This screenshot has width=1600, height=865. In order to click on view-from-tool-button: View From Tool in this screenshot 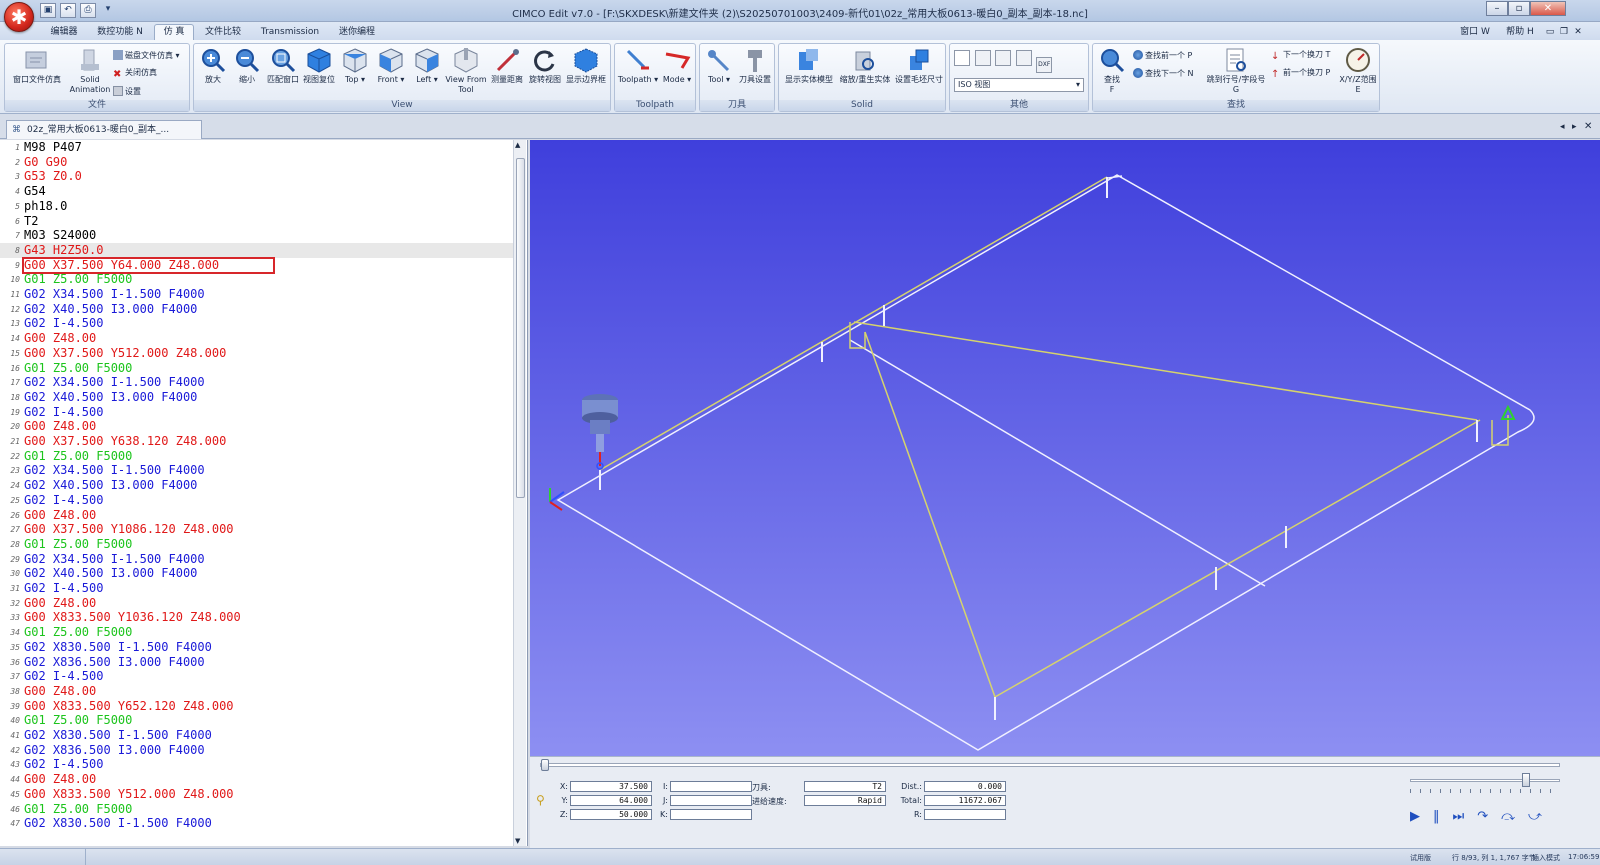, I will do `click(466, 70)`.